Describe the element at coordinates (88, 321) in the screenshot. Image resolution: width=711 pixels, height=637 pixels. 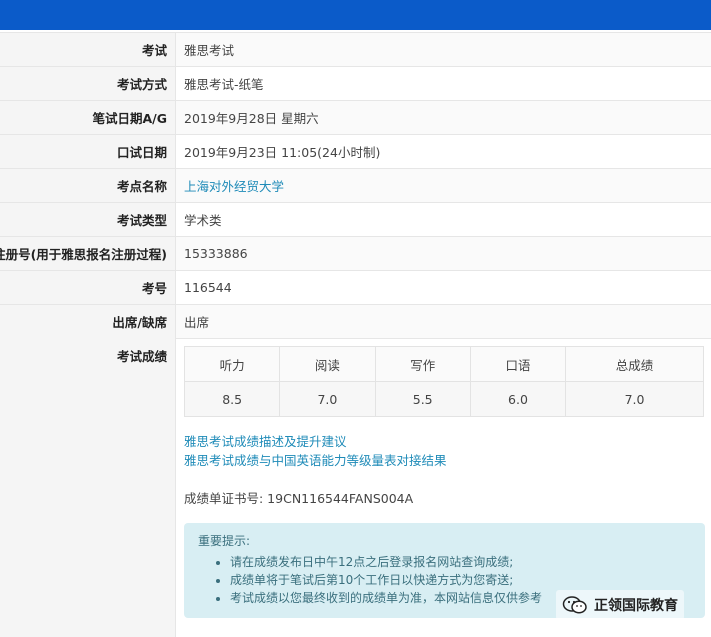
I see `attendance-label: 出席/缺席` at that location.